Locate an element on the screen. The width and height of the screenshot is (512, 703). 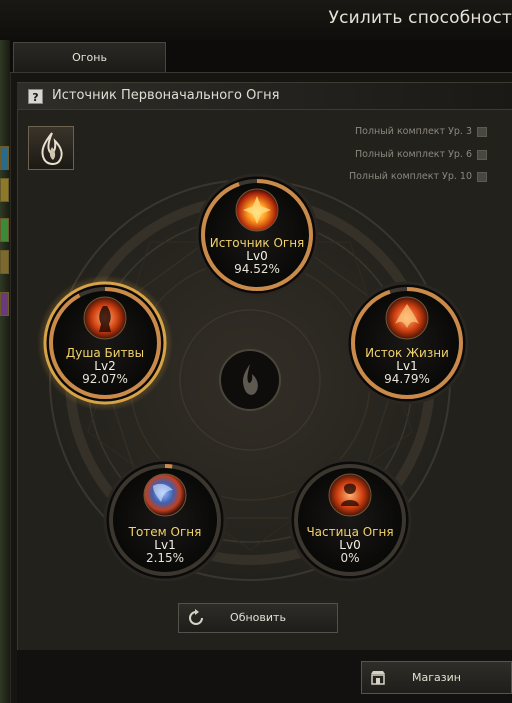
fire-warrior-icon is located at coordinates (350, 495).